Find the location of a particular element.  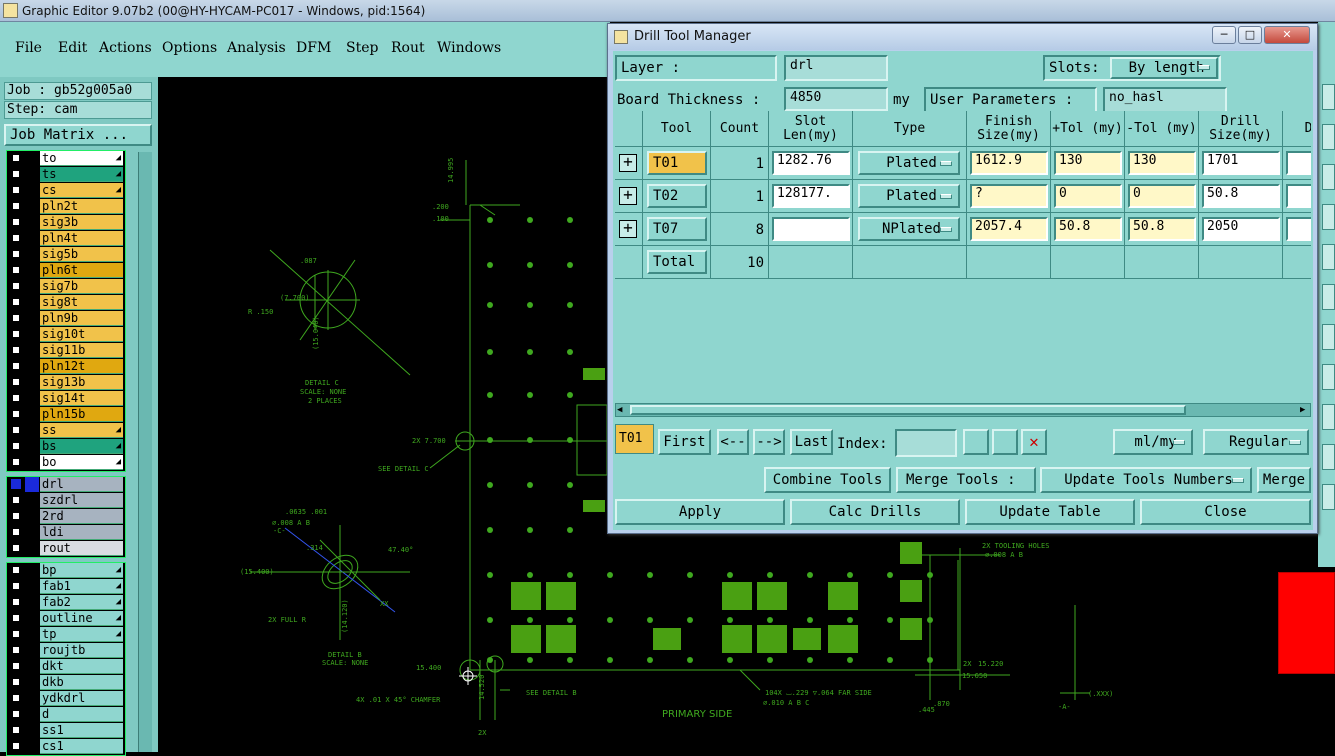

layer-row-tp: tp ◢ is located at coordinates (65, 634).